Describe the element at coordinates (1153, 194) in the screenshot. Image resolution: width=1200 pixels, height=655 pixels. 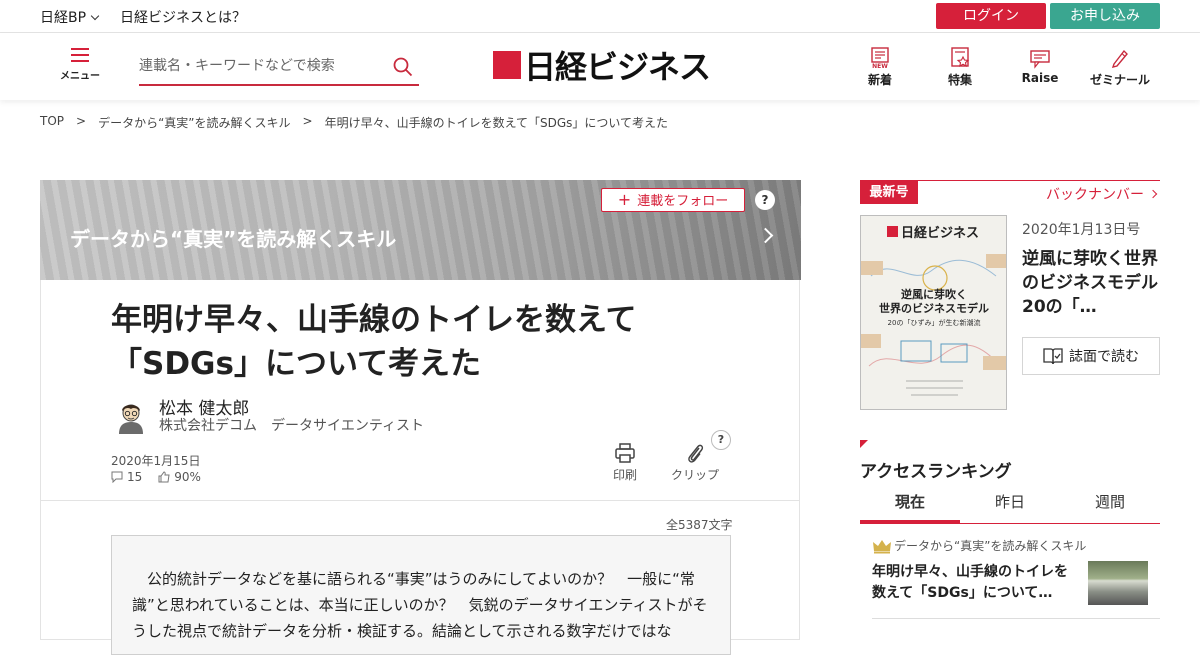
I see `chevron-right-icon` at that location.